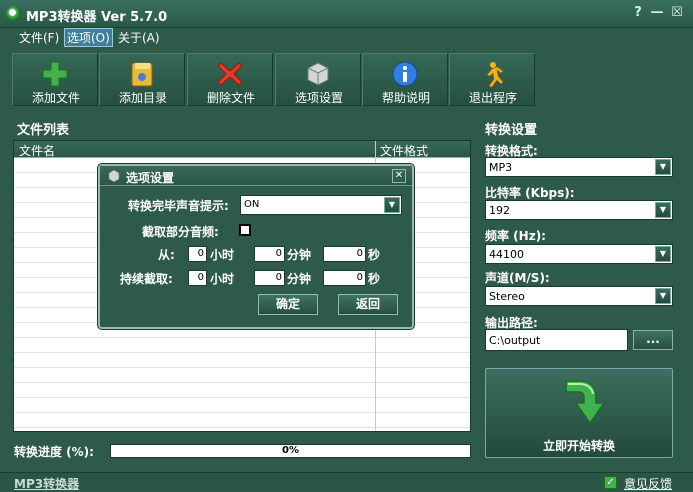 The image size is (693, 492). I want to click on status-app-link: MP3转换器, so click(46, 483).